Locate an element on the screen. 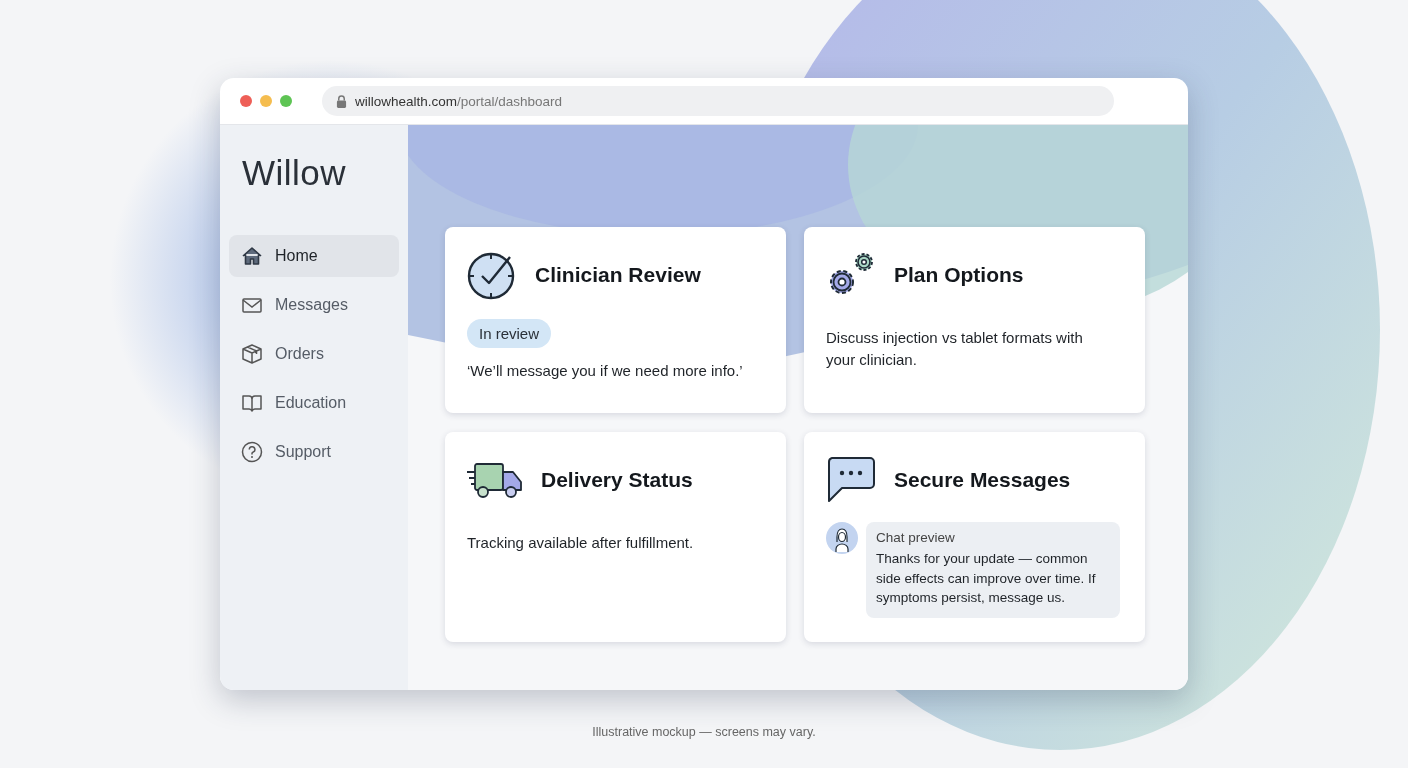 The image size is (1408, 768). truck-icon is located at coordinates (495, 480).